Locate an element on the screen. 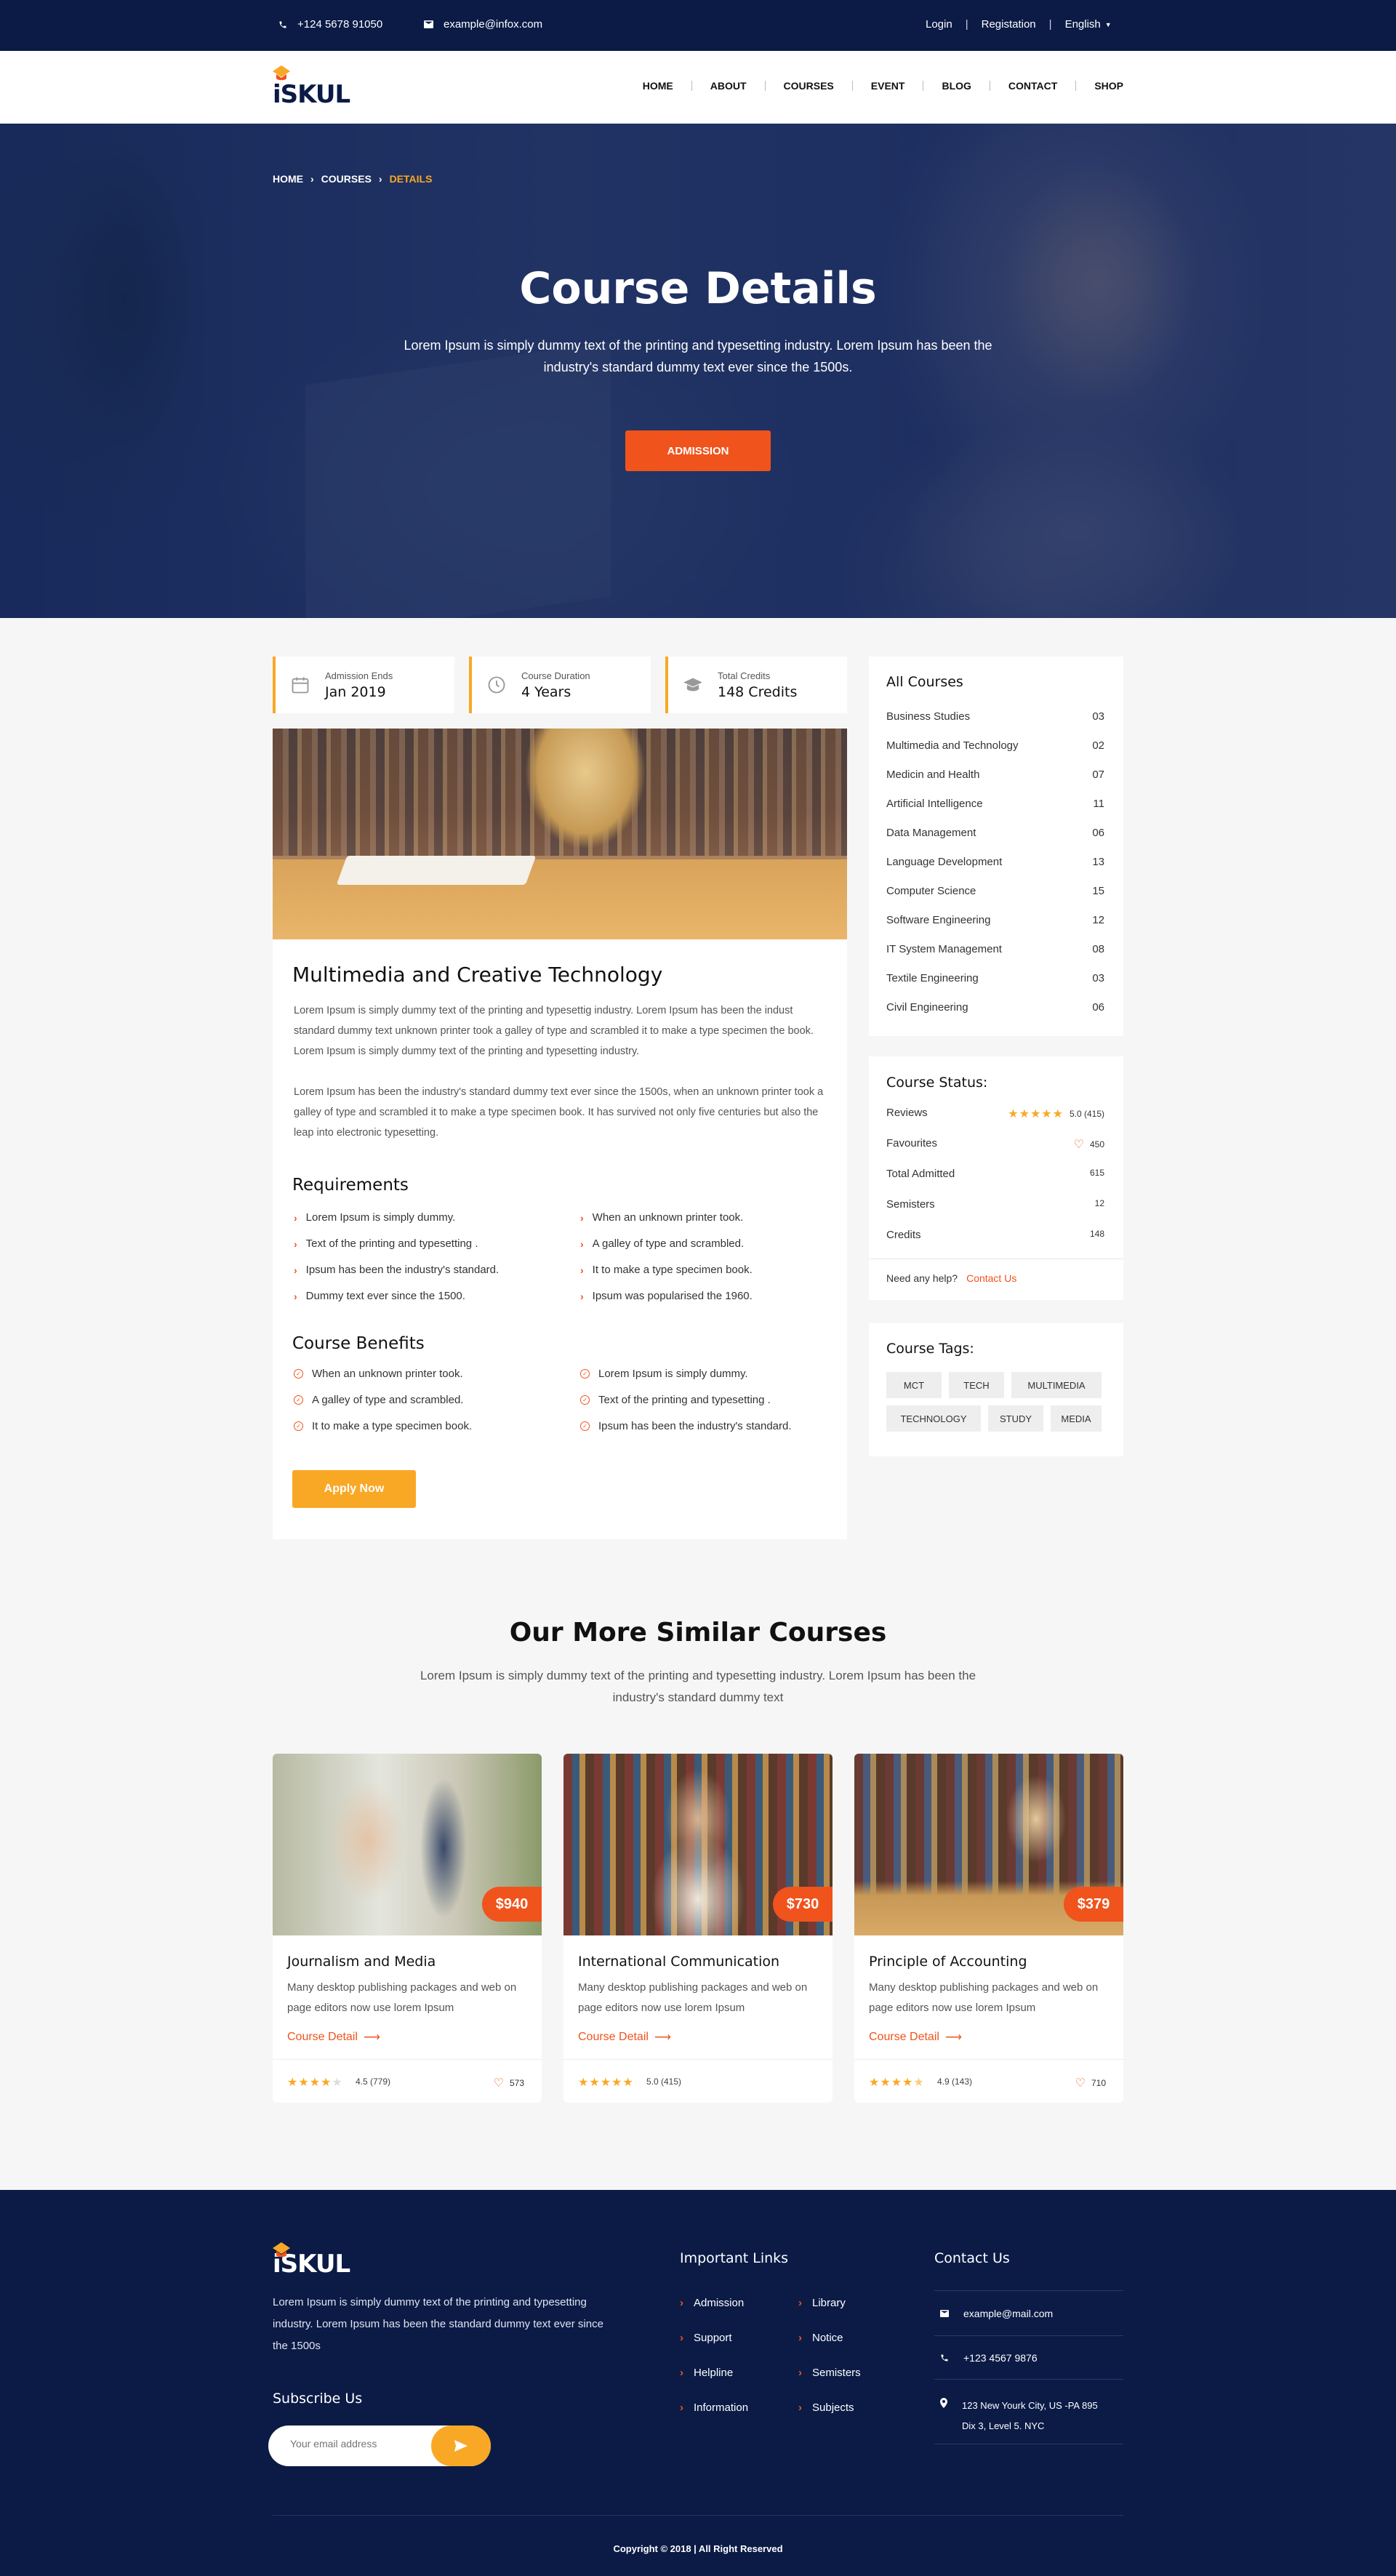  course-category-item: Textile Engineering 03 is located at coordinates (995, 978).